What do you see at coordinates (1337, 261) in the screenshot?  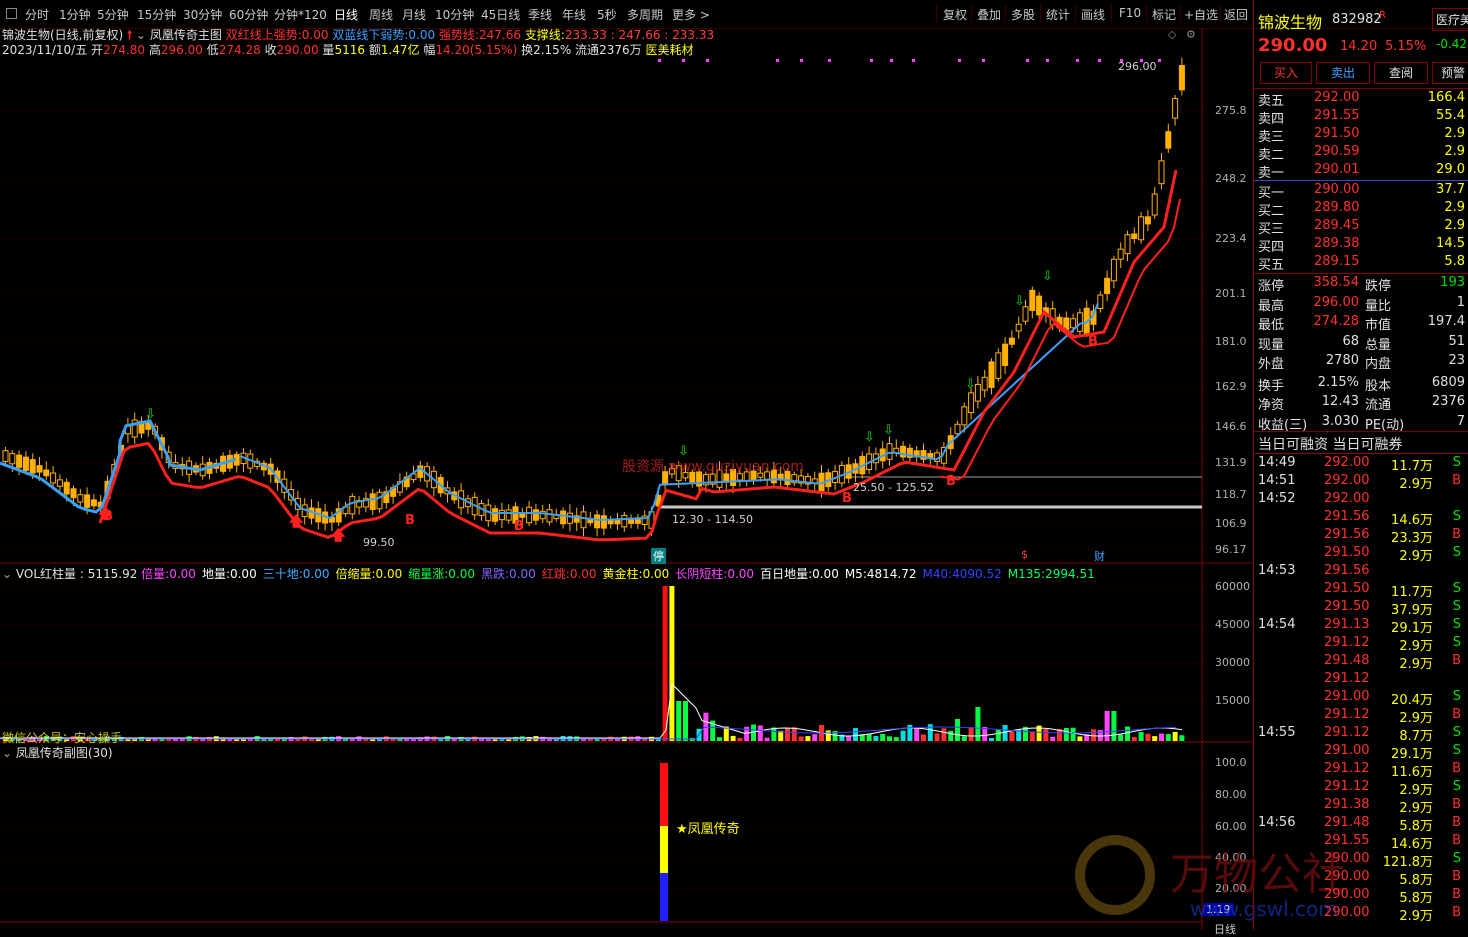 I see `bid-price: 289.15` at bounding box center [1337, 261].